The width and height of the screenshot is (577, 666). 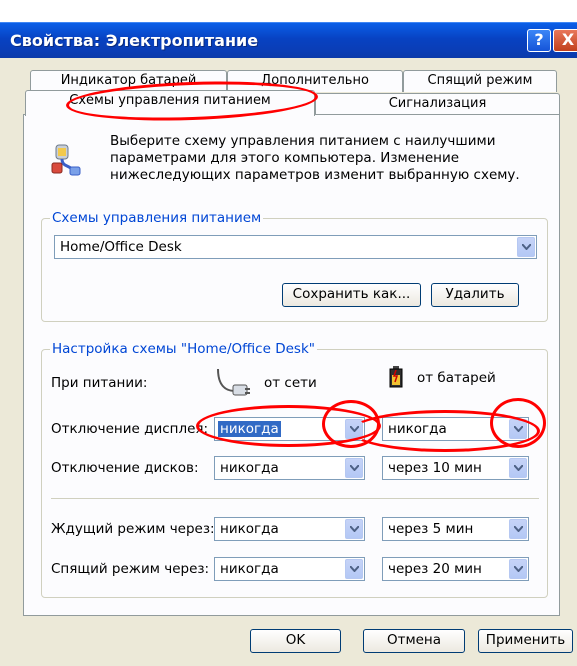 What do you see at coordinates (289, 569) in the screenshot?
I see `hibernate-ac-select: никогда` at bounding box center [289, 569].